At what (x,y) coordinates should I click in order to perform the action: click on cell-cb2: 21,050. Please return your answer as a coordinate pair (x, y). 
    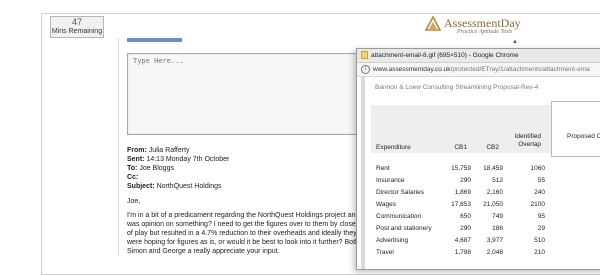
    Looking at the image, I should click on (493, 204).